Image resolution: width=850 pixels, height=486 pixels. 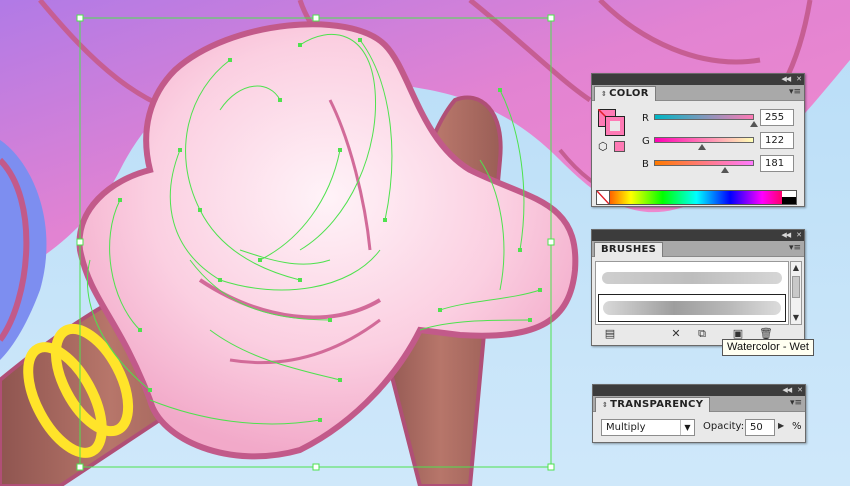 What do you see at coordinates (698, 79) in the screenshot?
I see `color-panel-titlebar: ◀◀ ✕` at bounding box center [698, 79].